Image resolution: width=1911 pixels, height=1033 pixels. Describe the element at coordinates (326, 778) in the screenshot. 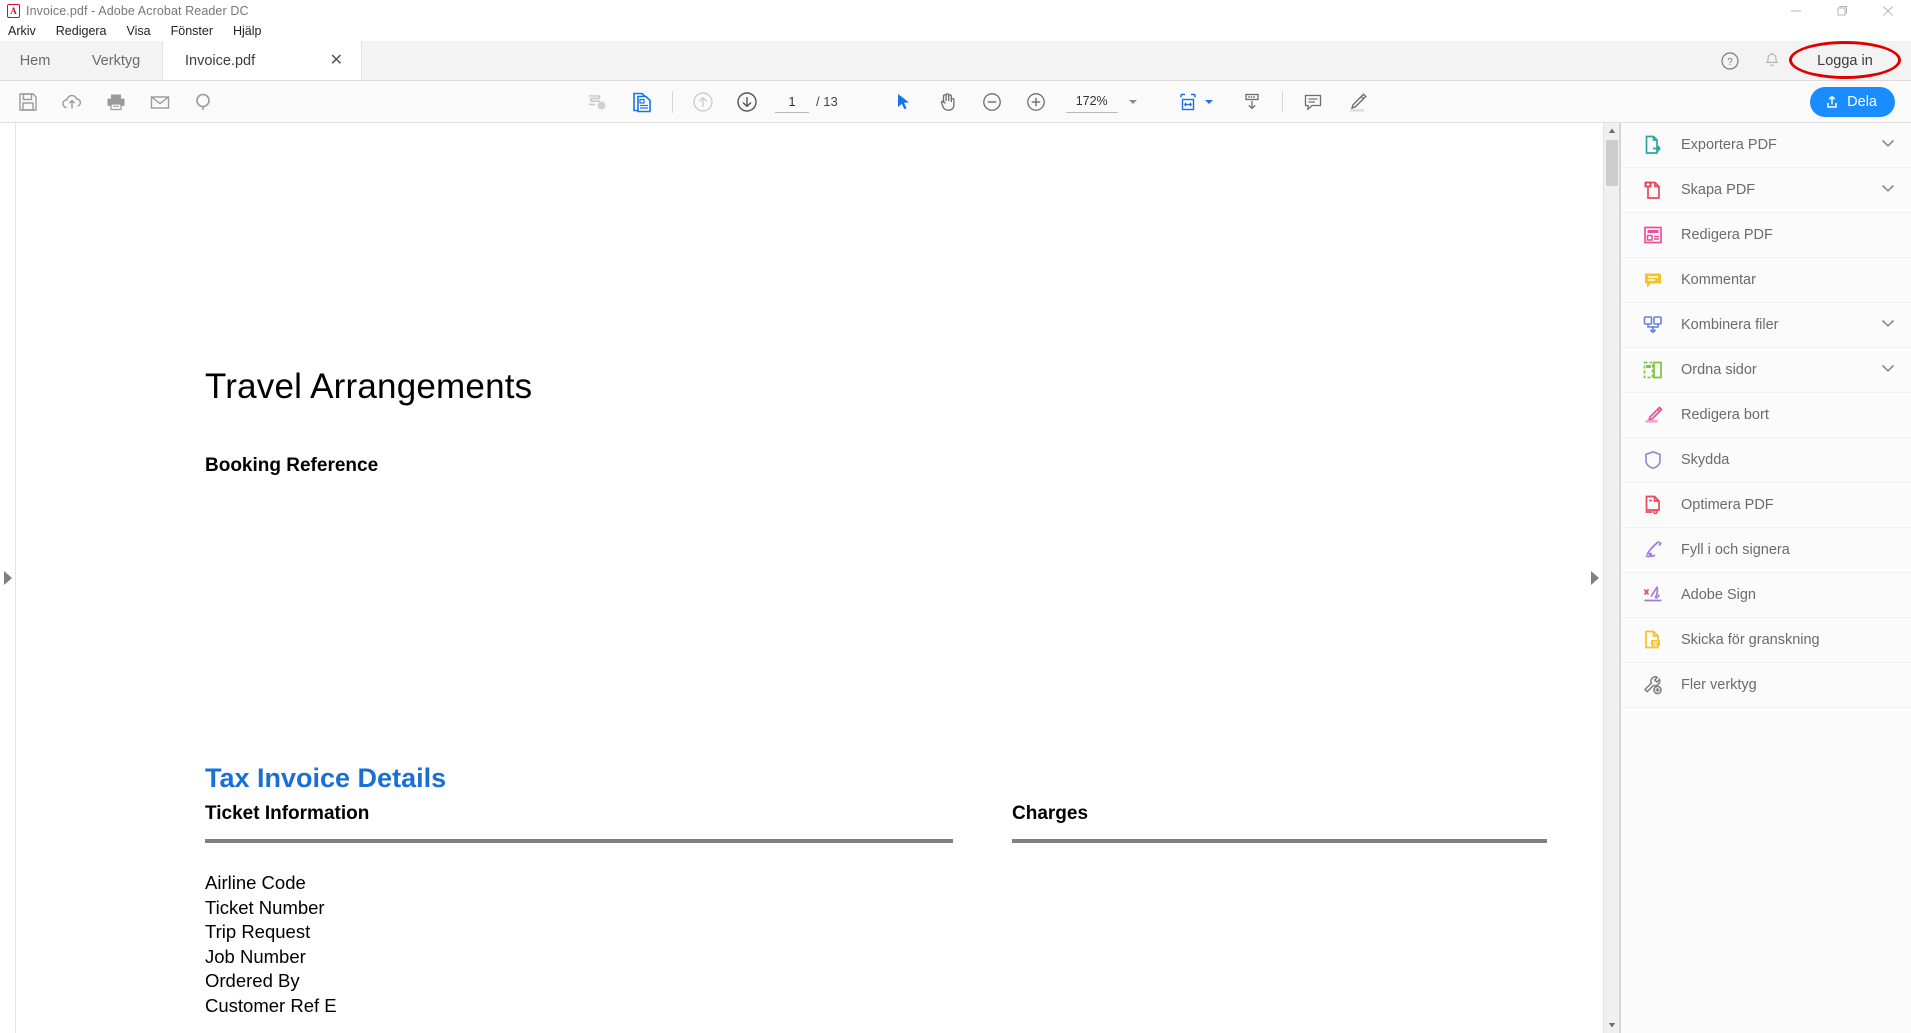

I see `tax-invoice-details-heading: Tax Invoice Details` at that location.